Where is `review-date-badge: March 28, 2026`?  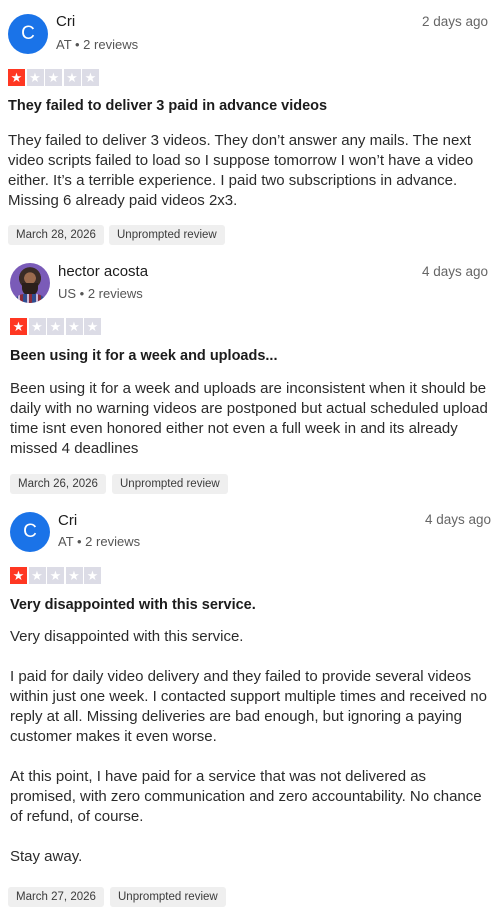
review-date-badge: March 28, 2026 is located at coordinates (56, 235).